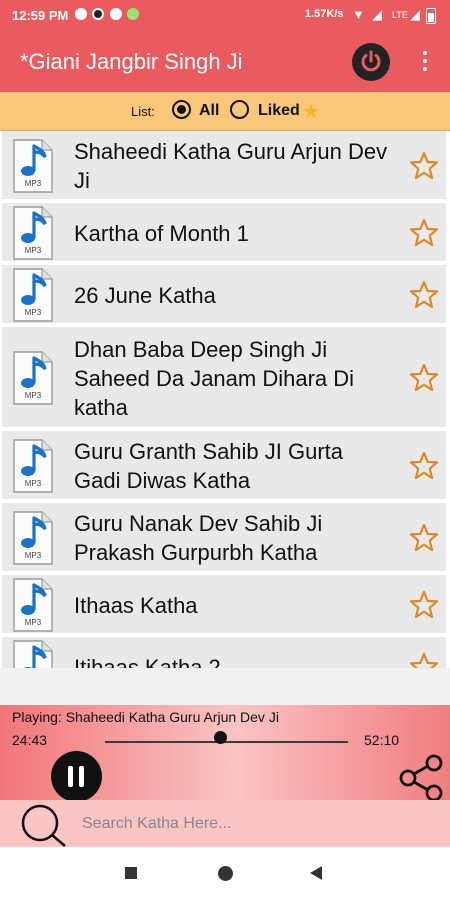 This screenshot has width=450, height=900. What do you see at coordinates (225, 111) in the screenshot?
I see `list-filter: List: All Liked ★` at bounding box center [225, 111].